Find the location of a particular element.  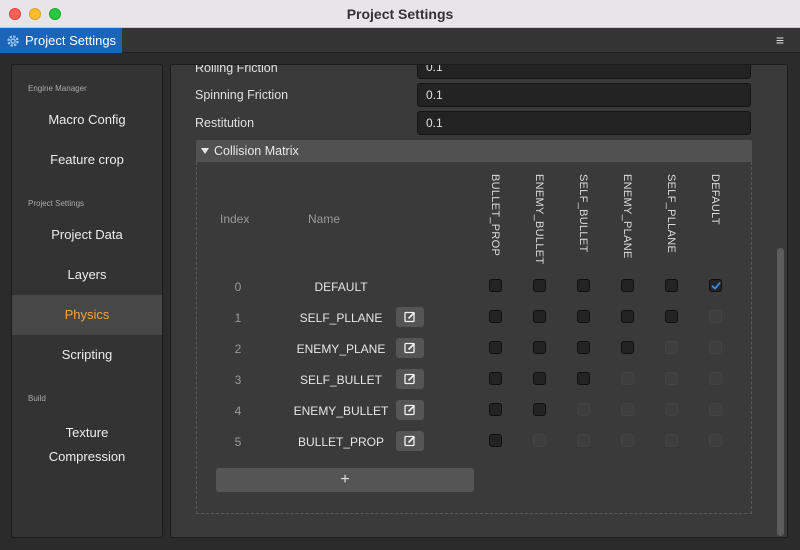

layer-name: DEFAULT is located at coordinates (341, 287).